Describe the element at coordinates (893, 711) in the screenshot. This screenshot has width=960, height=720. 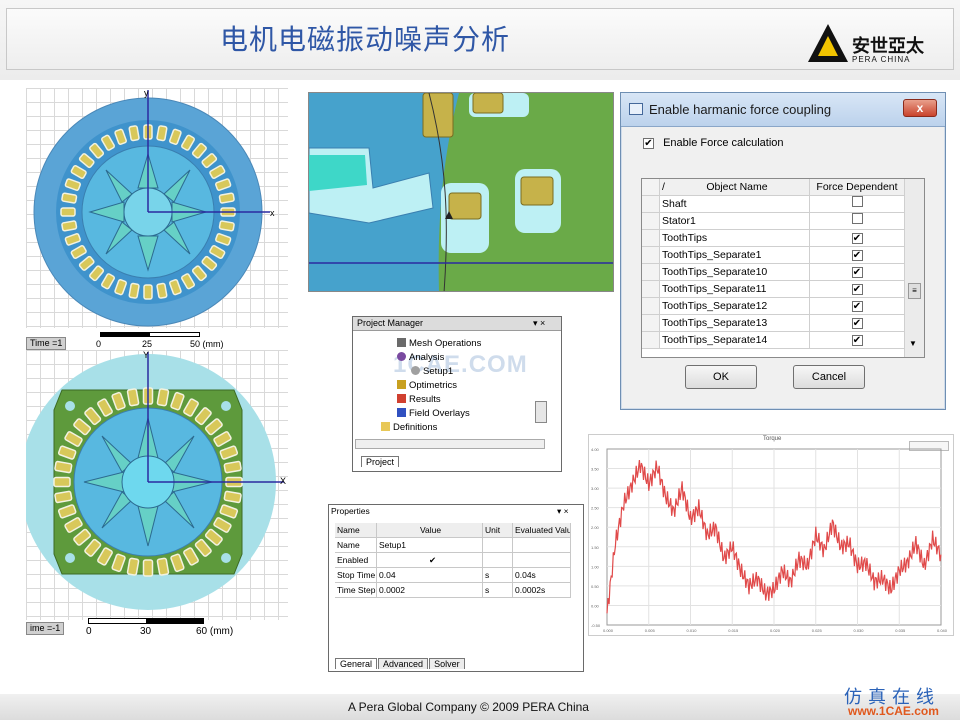
I see `watermark-url: www.1CAE.com` at that location.